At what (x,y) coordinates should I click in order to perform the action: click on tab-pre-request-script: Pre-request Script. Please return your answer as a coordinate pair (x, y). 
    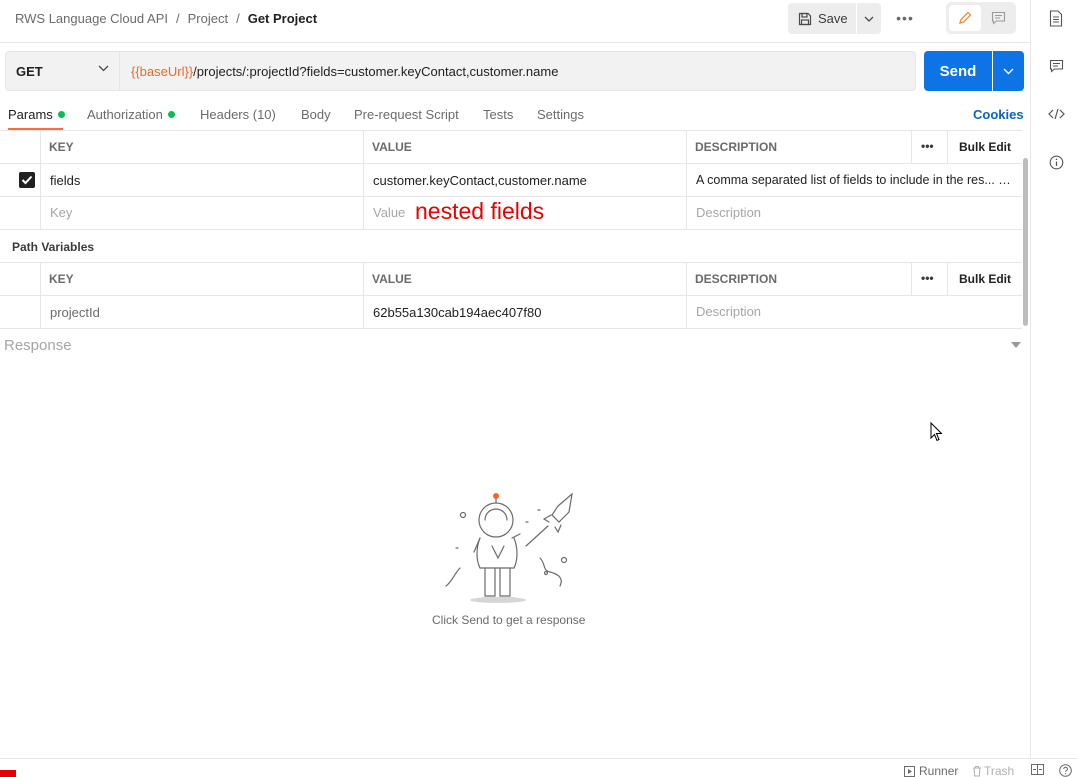
    Looking at the image, I should click on (406, 114).